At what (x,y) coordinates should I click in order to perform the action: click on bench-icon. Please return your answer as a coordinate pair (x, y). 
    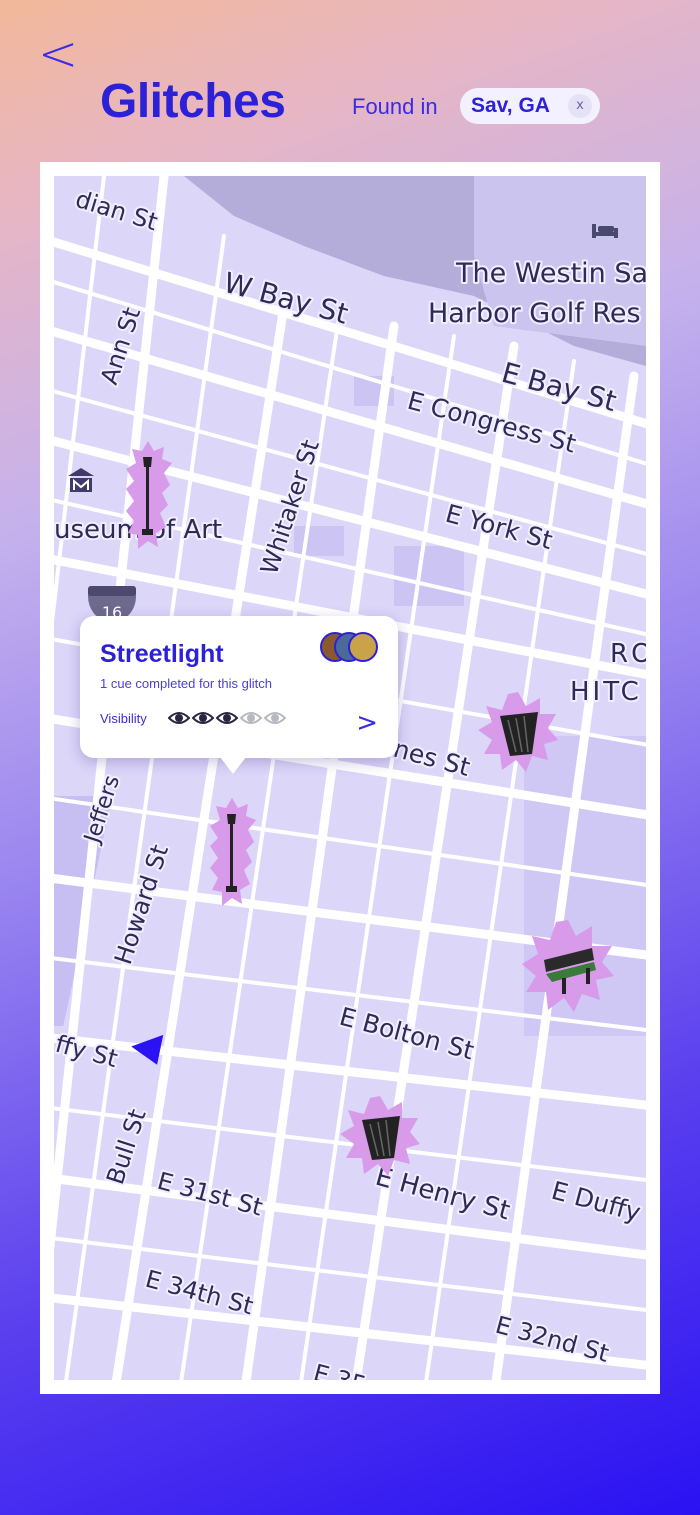
    Looking at the image, I should click on (568, 966).